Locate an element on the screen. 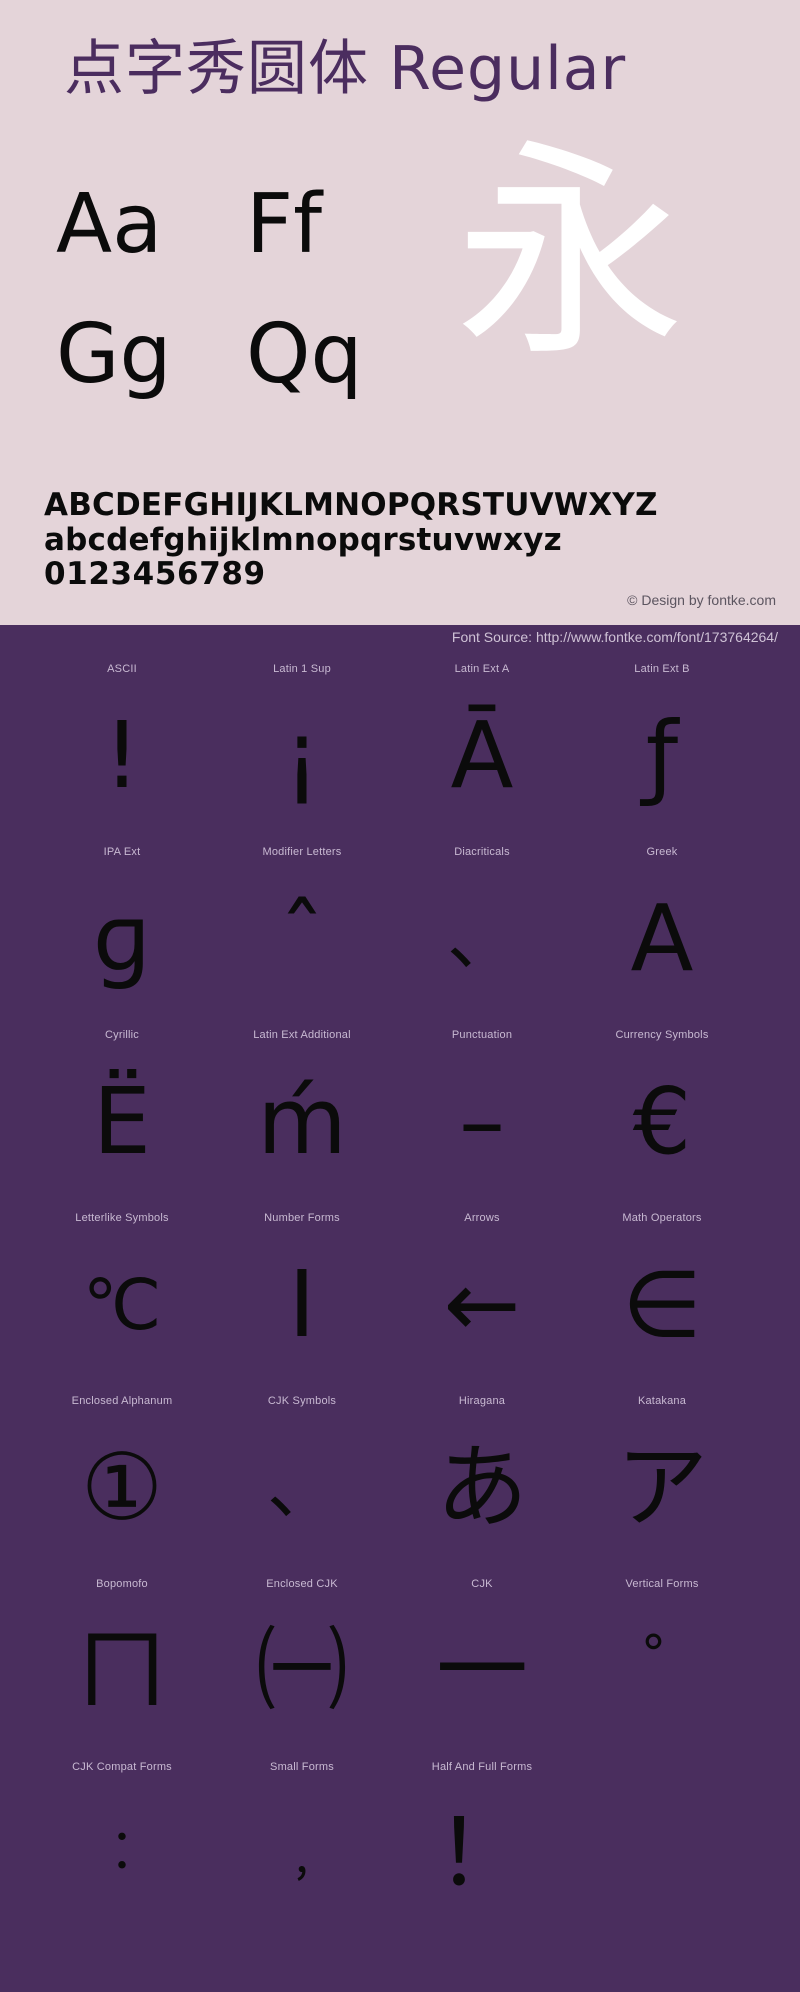 The image size is (800, 1992). letter-pair-sample: Qq is located at coordinates (304, 354).